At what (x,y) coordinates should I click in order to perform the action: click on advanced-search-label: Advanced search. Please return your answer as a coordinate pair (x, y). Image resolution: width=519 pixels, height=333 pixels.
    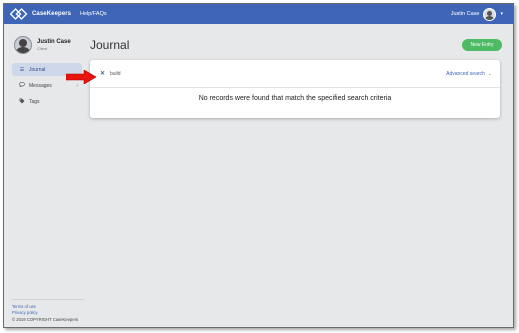
    Looking at the image, I should click on (465, 74).